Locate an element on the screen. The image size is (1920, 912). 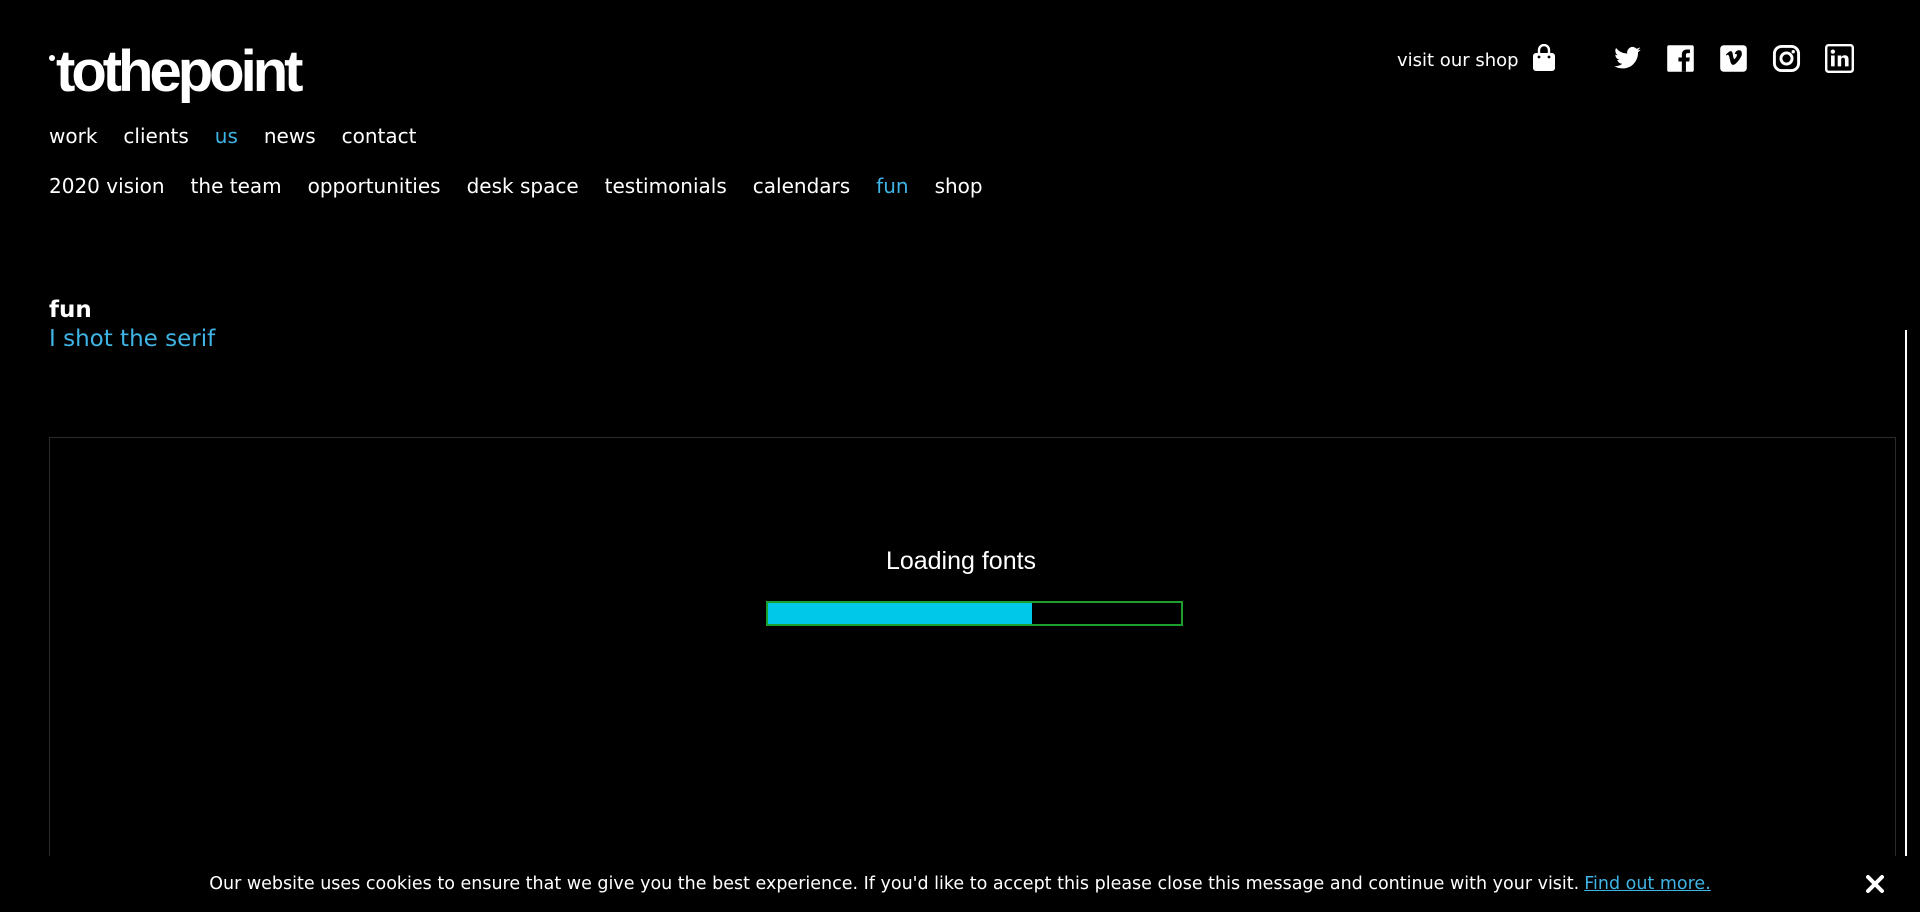
primary-nav: work clients us news contact is located at coordinates (232, 136).